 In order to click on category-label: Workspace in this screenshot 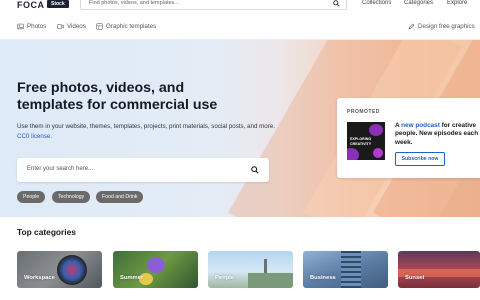, I will do `click(39, 278)`.